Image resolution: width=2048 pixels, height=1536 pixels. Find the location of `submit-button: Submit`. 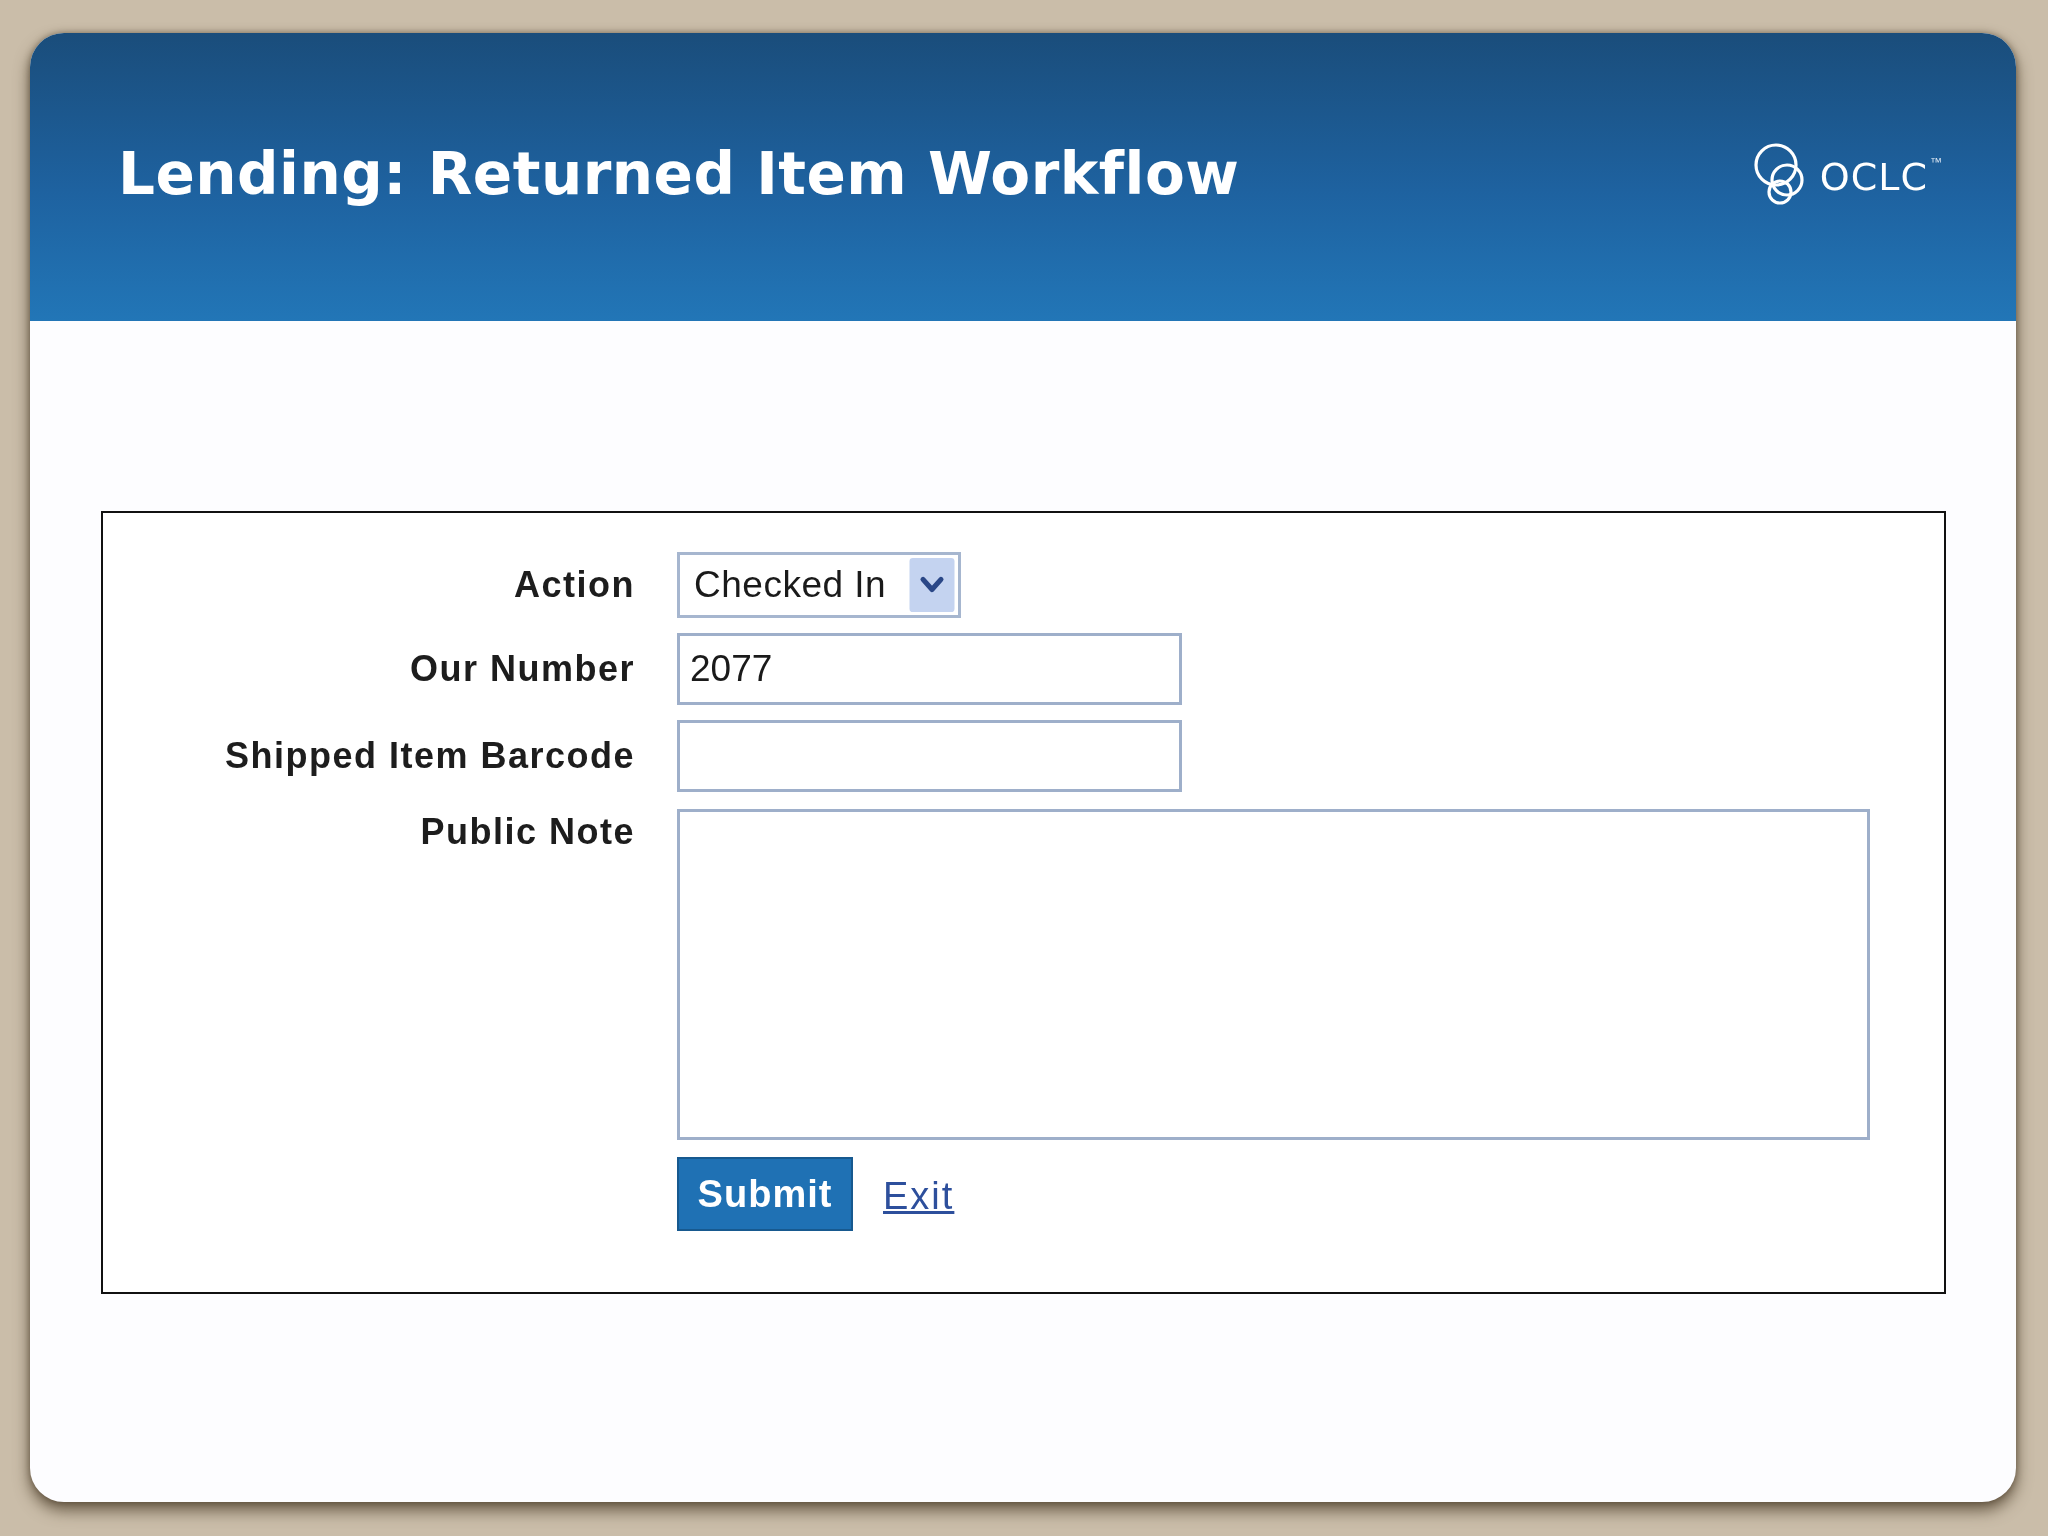

submit-button: Submit is located at coordinates (765, 1194).